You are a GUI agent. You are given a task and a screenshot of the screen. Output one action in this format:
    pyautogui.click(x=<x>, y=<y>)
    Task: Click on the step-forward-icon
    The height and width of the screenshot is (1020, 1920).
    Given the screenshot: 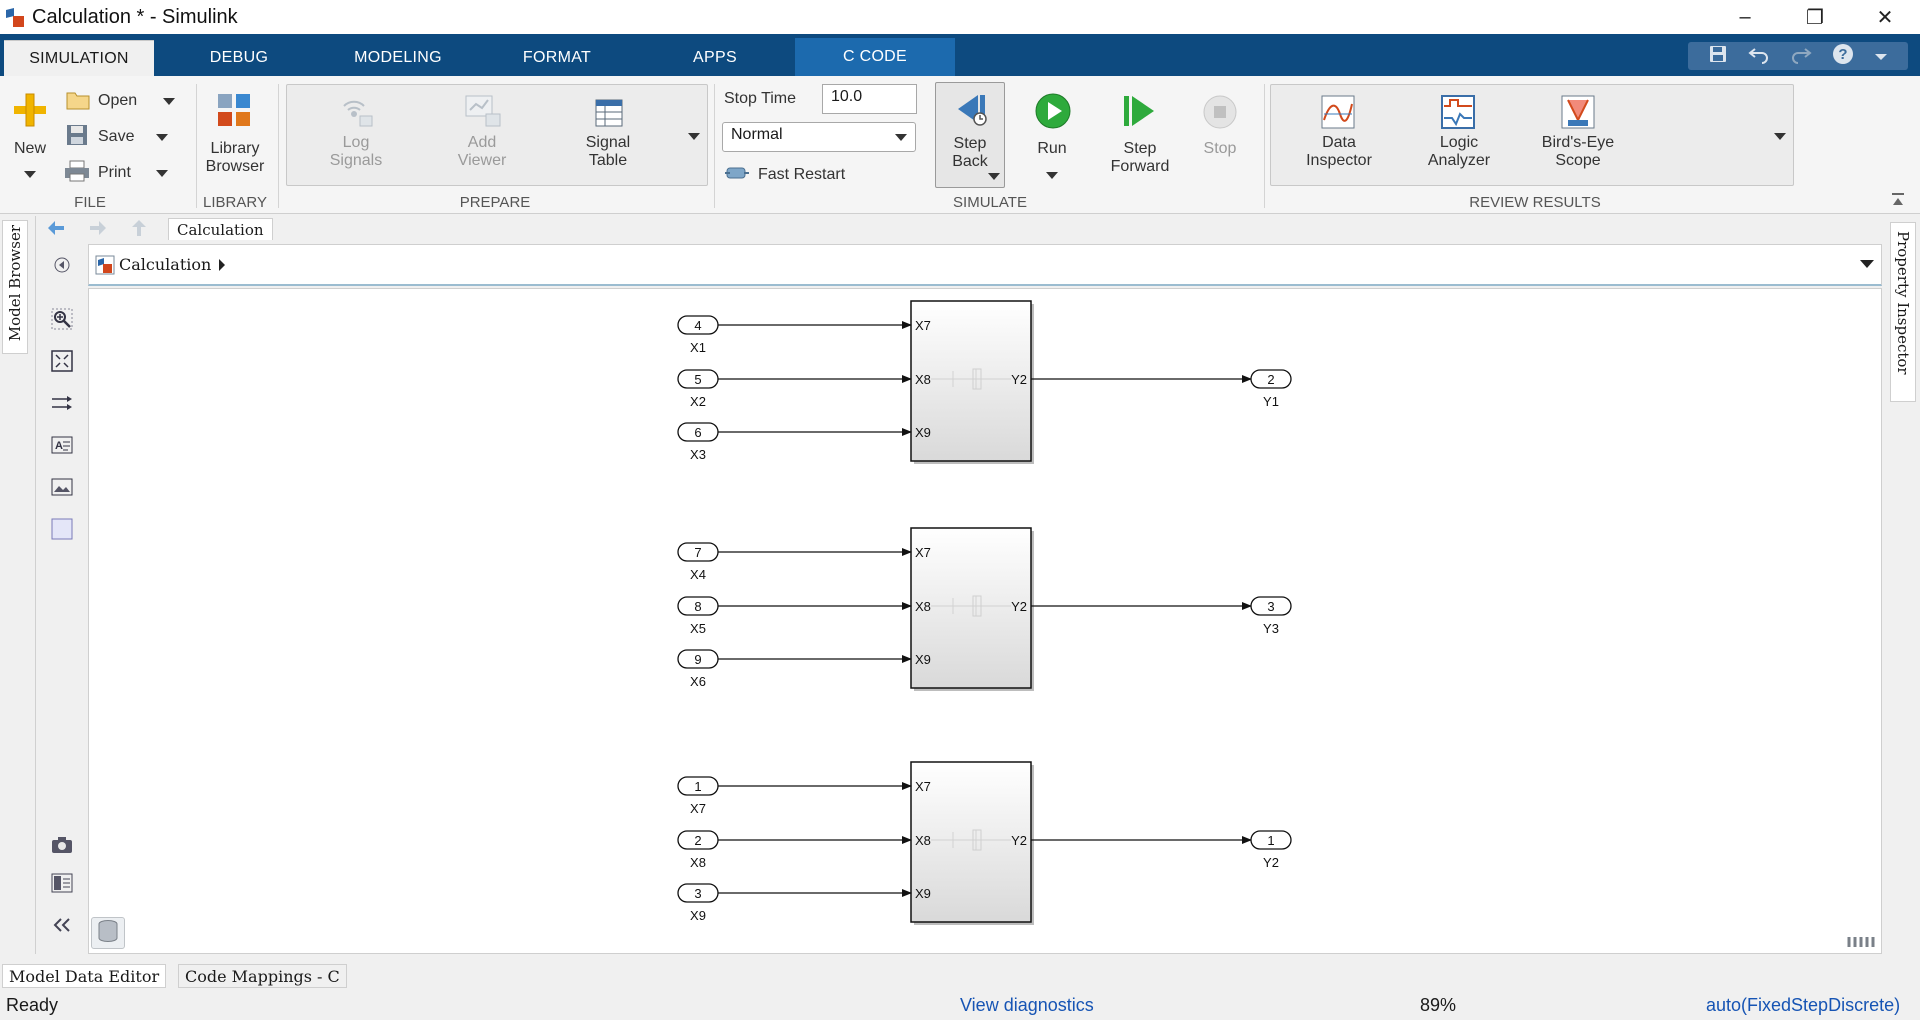 What is the action you would take?
    pyautogui.click(x=1140, y=113)
    